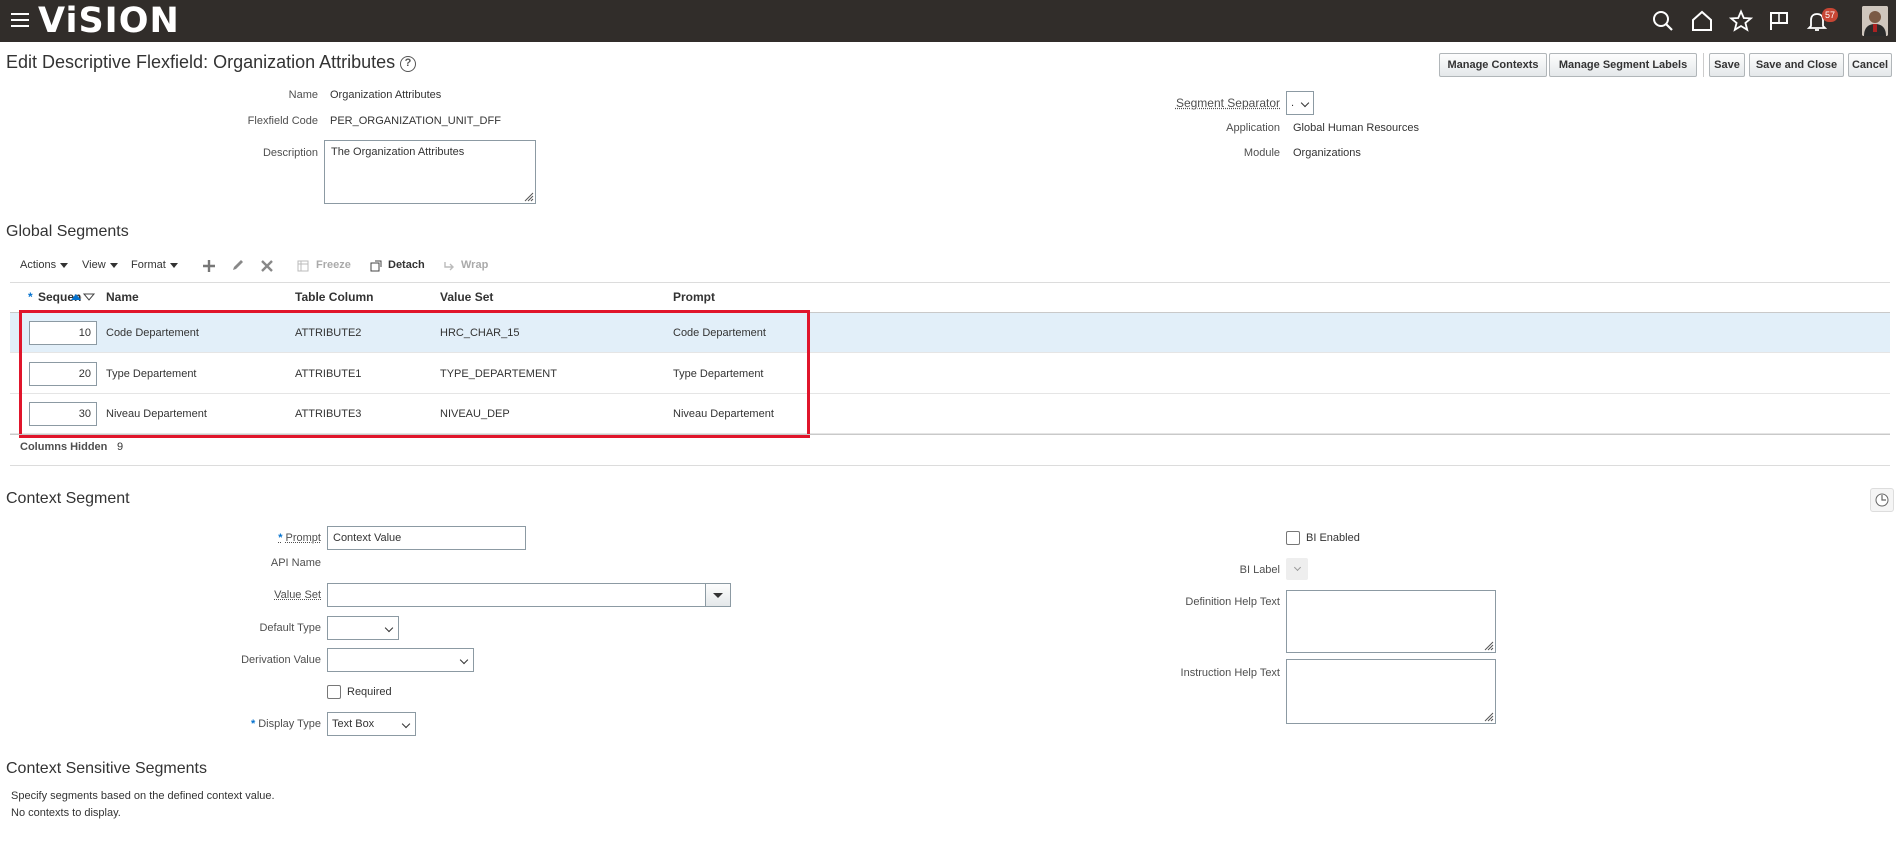  Describe the element at coordinates (120, 447) in the screenshot. I see `columns-hidden-count: 9` at that location.